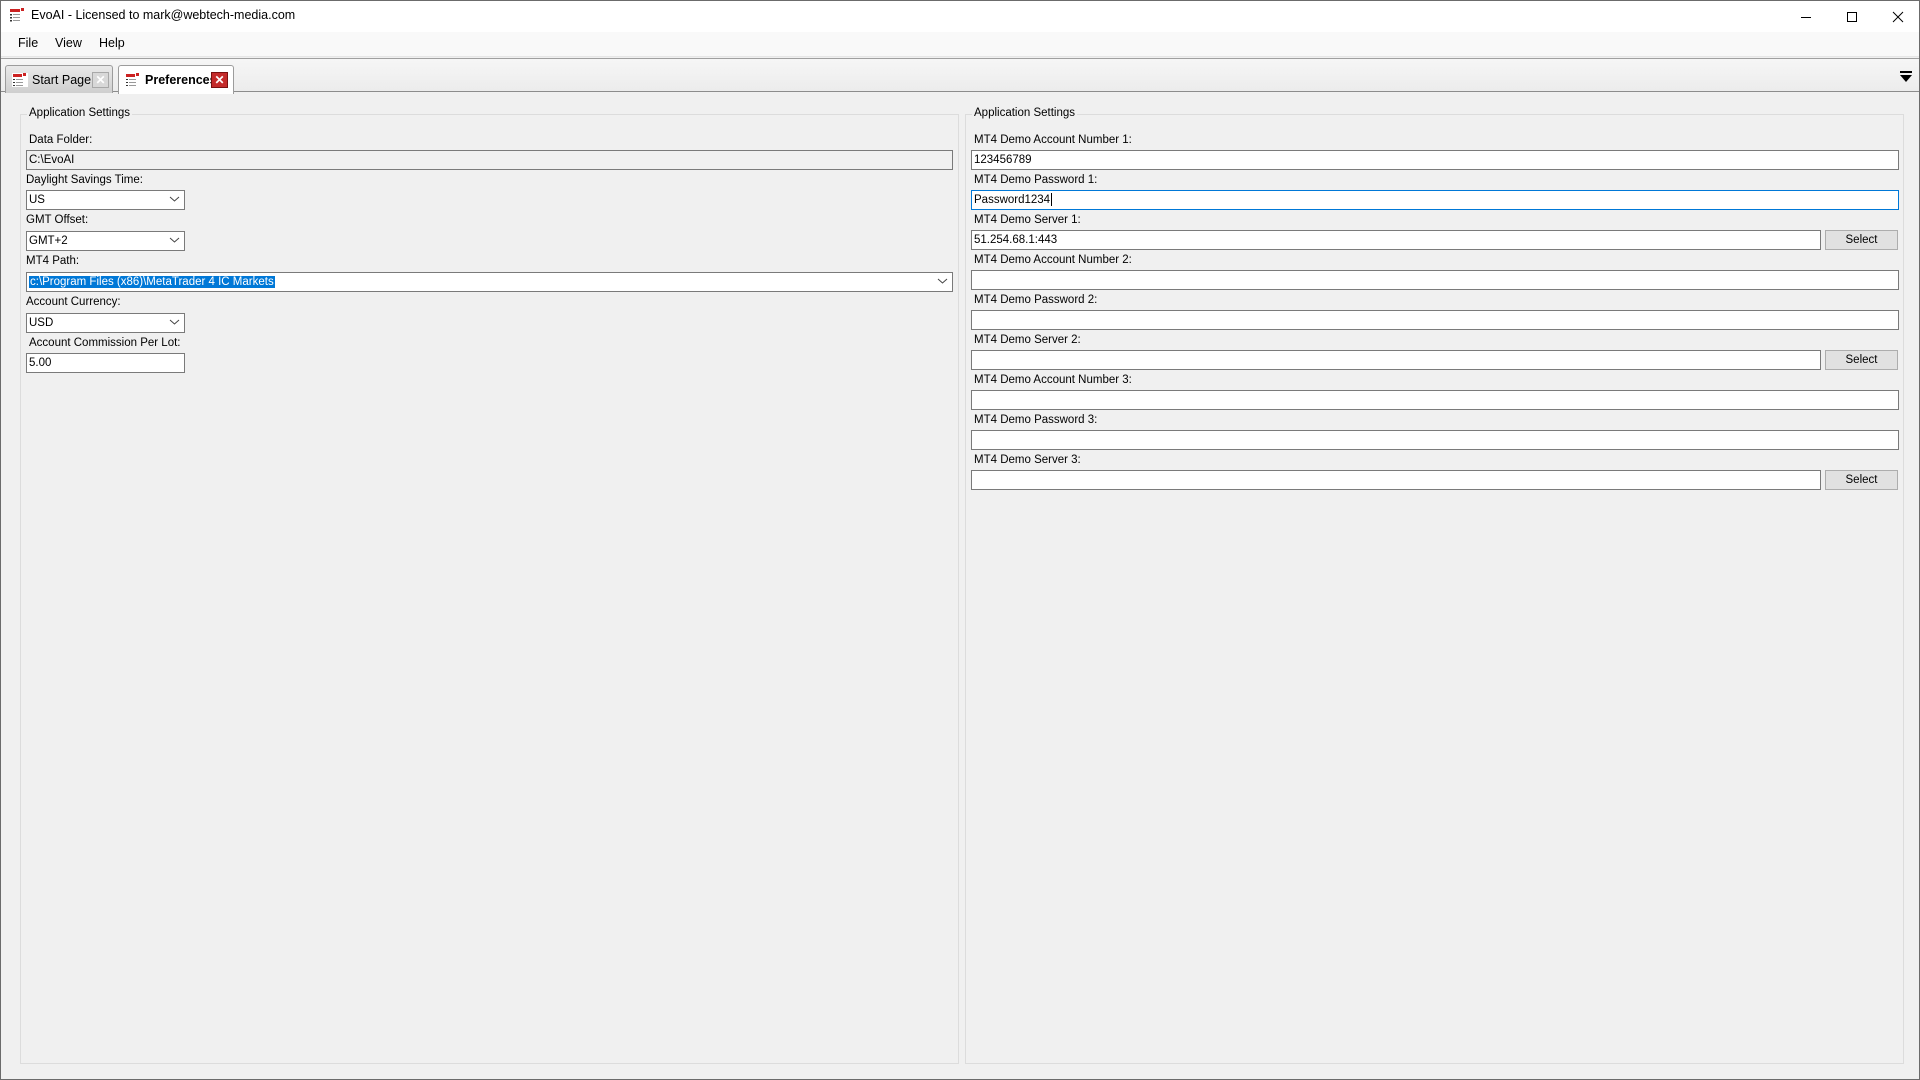  What do you see at coordinates (1036, 180) in the screenshot?
I see `demo-password-1-label: MT4 Demo Password 1:` at bounding box center [1036, 180].